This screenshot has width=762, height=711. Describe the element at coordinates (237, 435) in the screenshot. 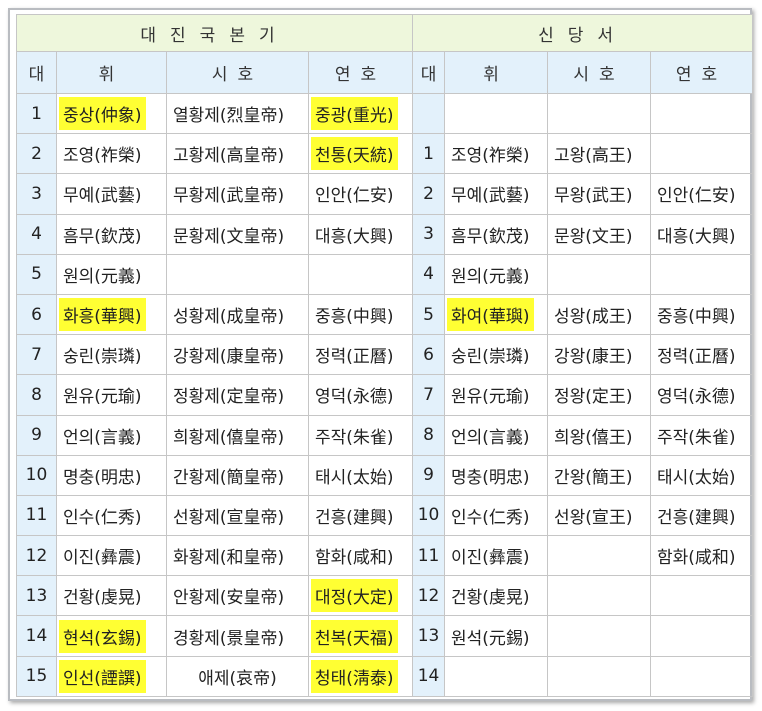

I see `cell-sho: 희황제(僖皇帝)` at that location.